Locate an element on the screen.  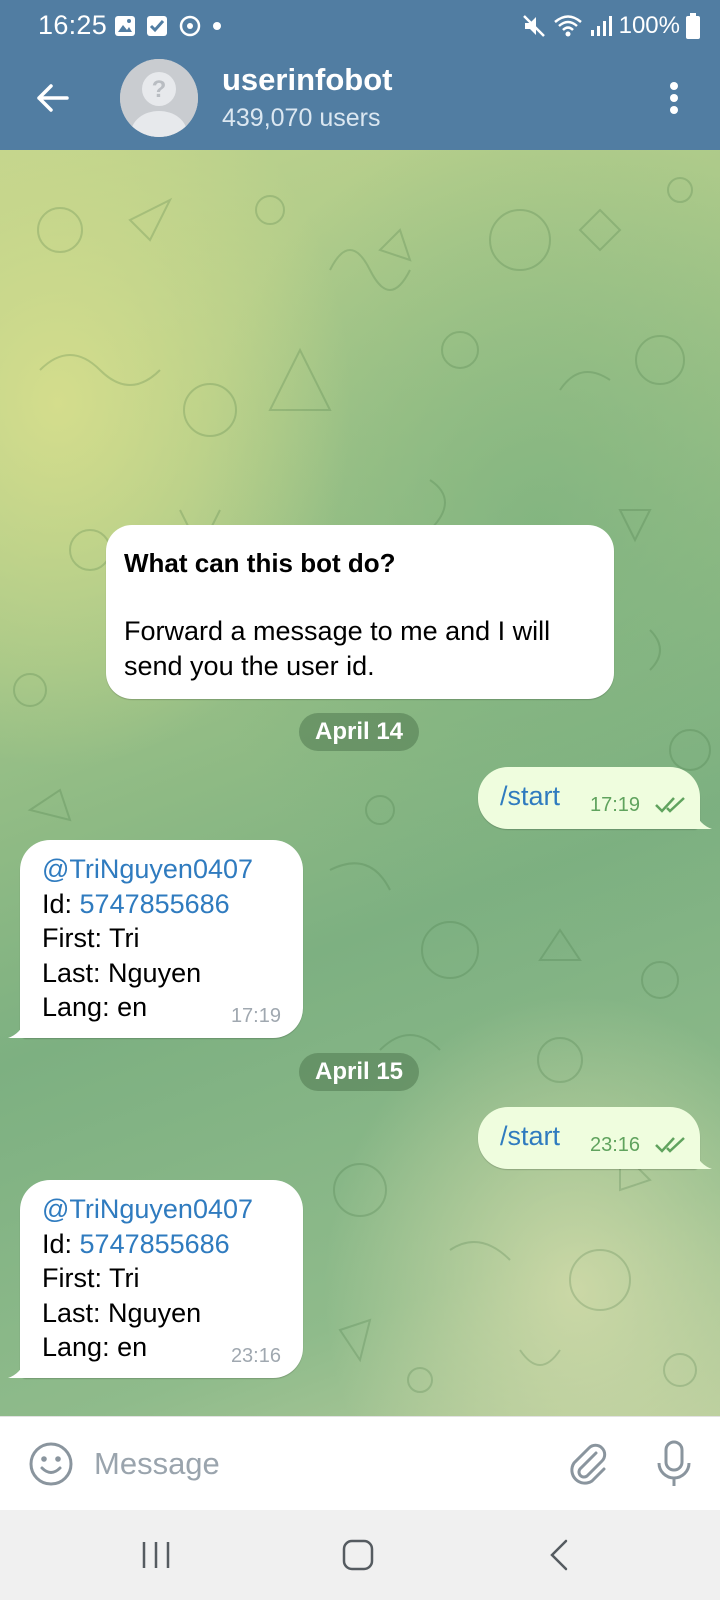
recents-button is located at coordinates (156, 1555).